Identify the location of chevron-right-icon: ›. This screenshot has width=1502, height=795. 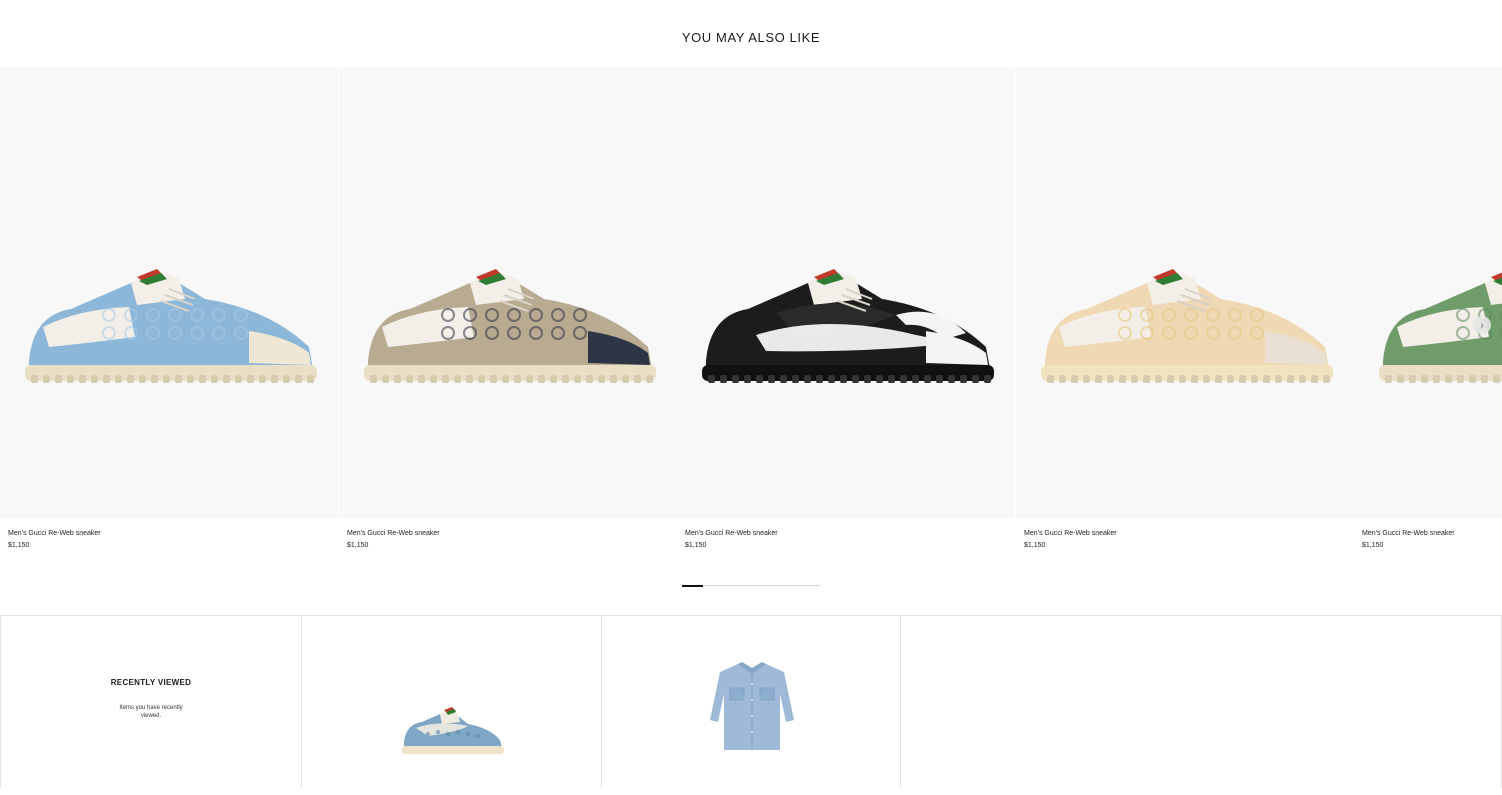
(1482, 325).